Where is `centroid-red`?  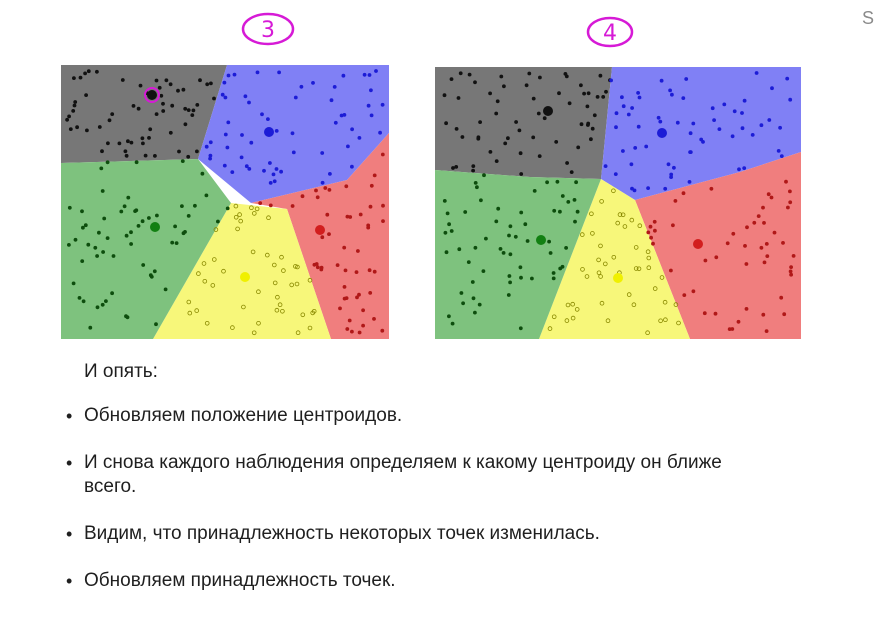 centroid-red is located at coordinates (320, 230).